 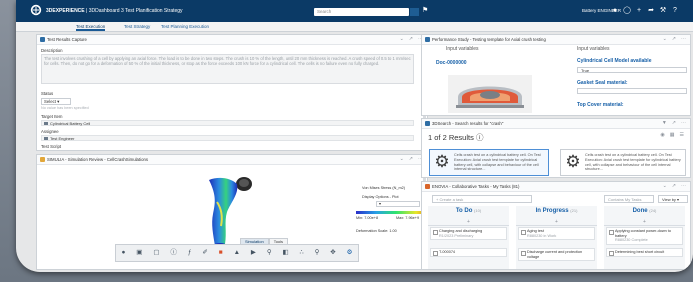 What do you see at coordinates (602, 83) in the screenshot?
I see `gasket-label: Gasket Seal material:` at bounding box center [602, 83].